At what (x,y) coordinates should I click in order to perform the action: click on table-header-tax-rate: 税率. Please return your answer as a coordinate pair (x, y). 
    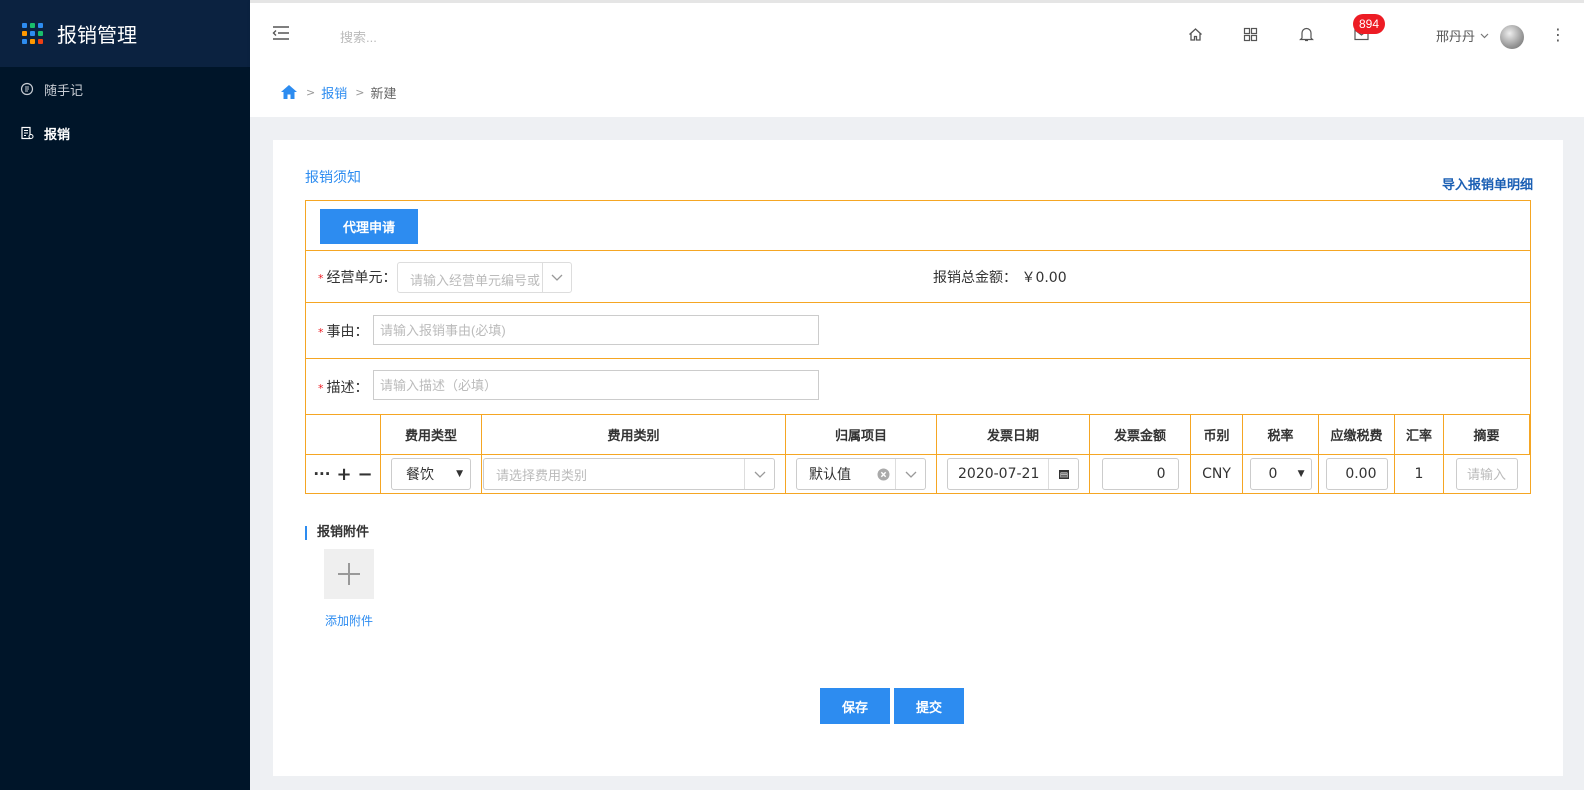
    Looking at the image, I should click on (1281, 435).